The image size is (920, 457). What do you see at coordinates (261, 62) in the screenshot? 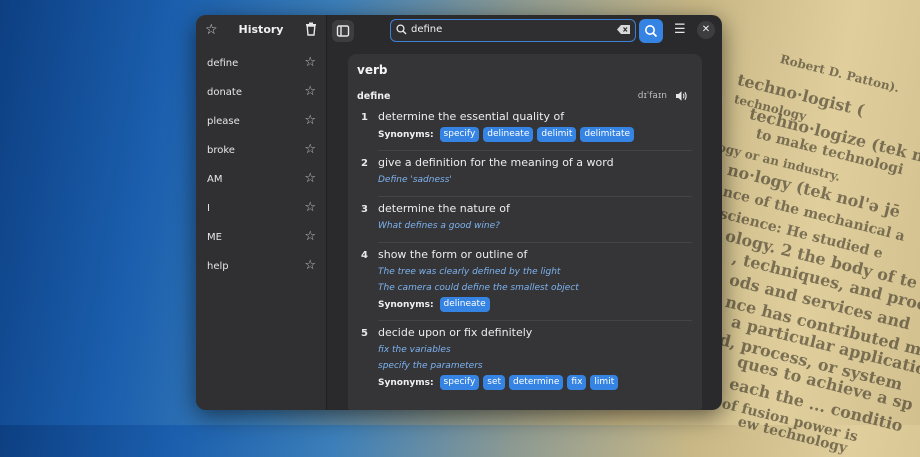
I see `history-item: define ☆` at bounding box center [261, 62].